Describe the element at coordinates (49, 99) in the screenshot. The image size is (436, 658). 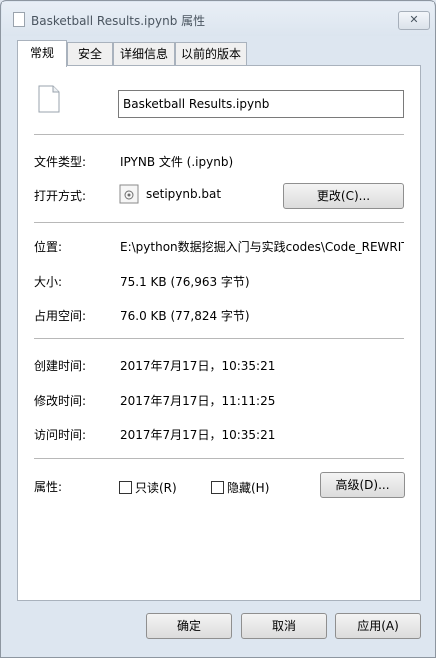
I see `file-icon` at that location.